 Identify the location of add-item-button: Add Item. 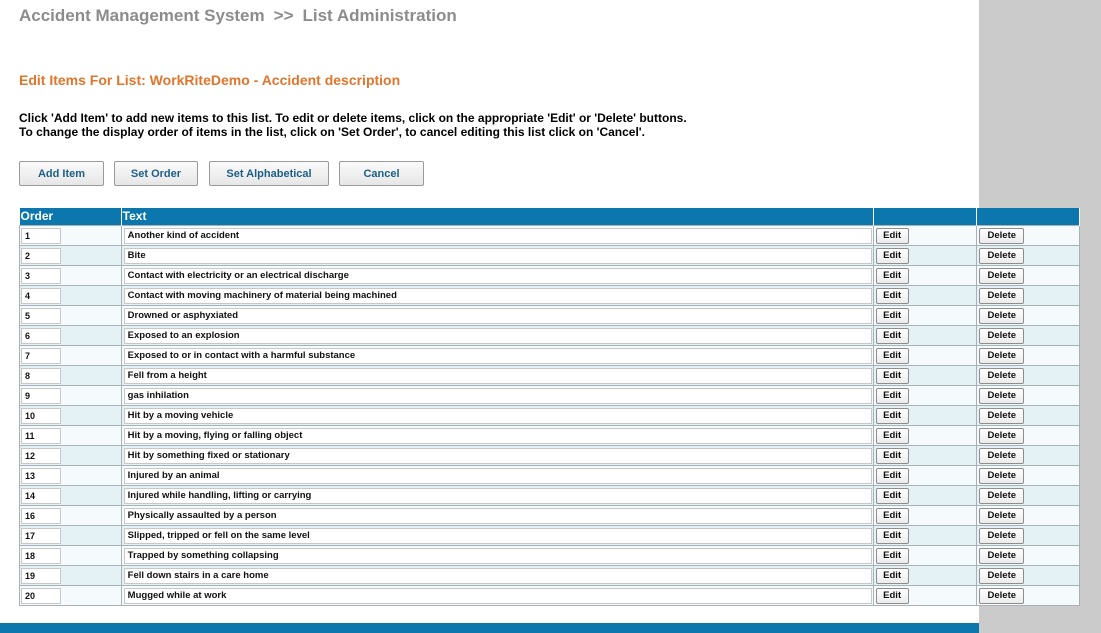
(61, 173).